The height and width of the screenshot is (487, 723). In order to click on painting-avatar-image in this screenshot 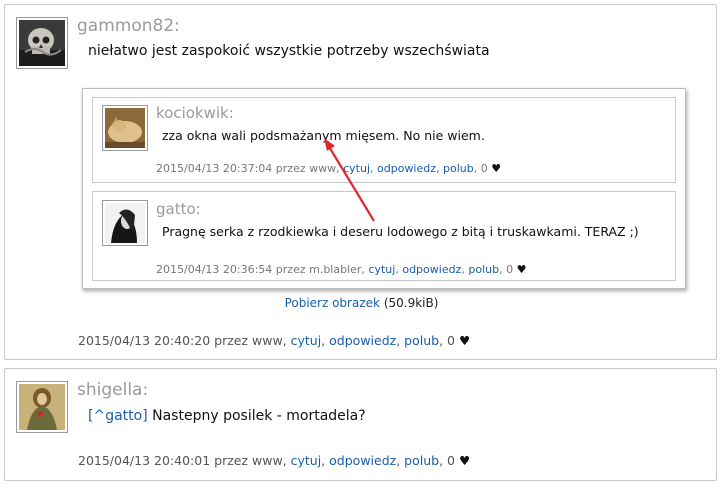, I will do `click(42, 407)`.